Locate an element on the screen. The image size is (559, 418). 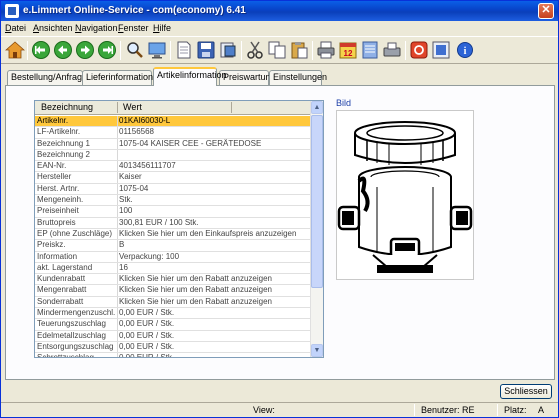
table-row: Entsorgungszuschlag 0,00 EUR / Stk. is located at coordinates (173, 347).